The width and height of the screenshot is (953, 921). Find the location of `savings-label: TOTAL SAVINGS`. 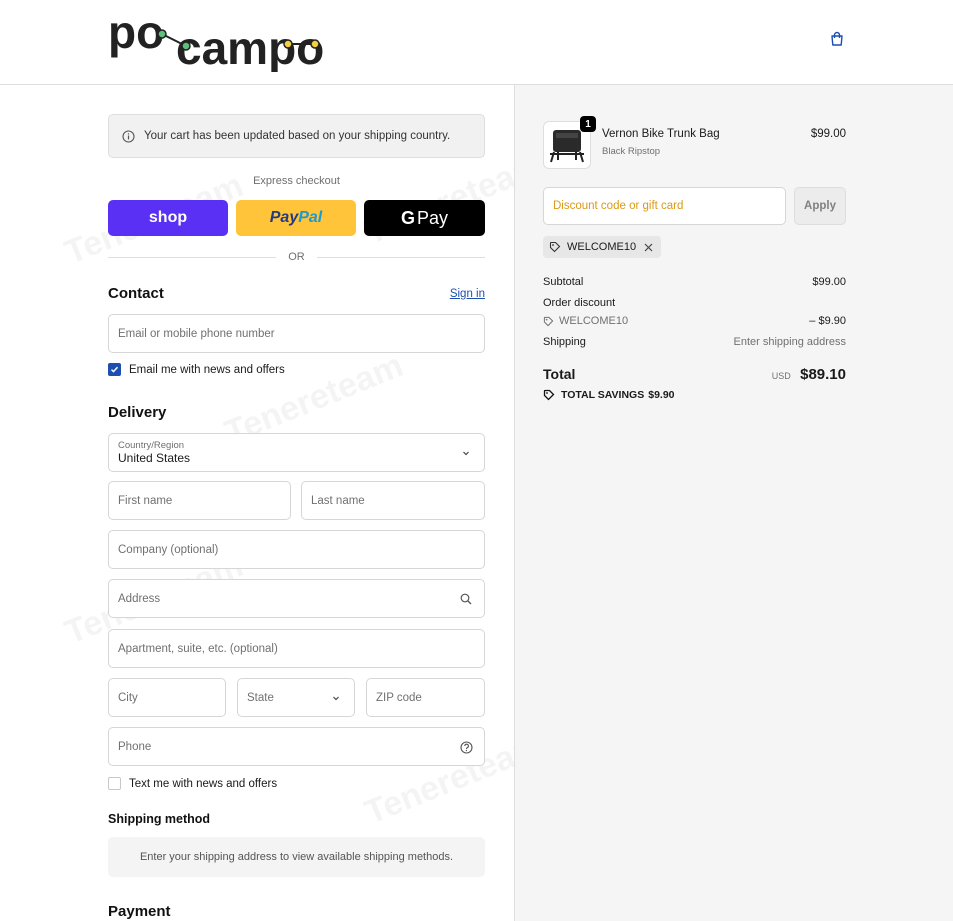

savings-label: TOTAL SAVINGS is located at coordinates (603, 395).